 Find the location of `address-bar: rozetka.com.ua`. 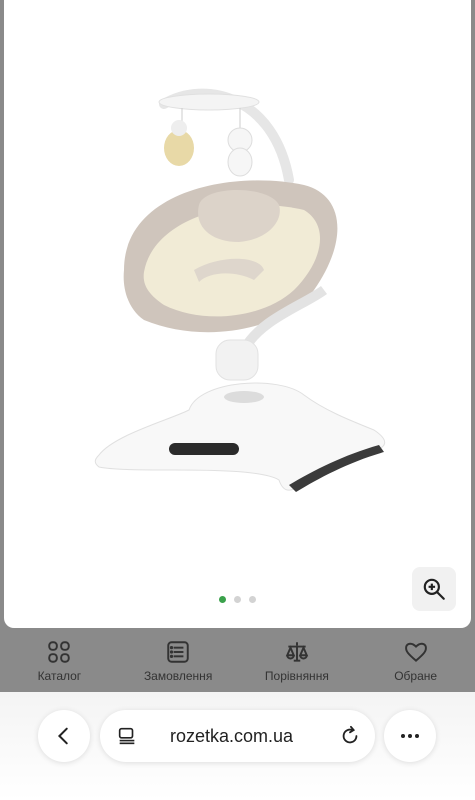

address-bar: rozetka.com.ua is located at coordinates (237, 736).